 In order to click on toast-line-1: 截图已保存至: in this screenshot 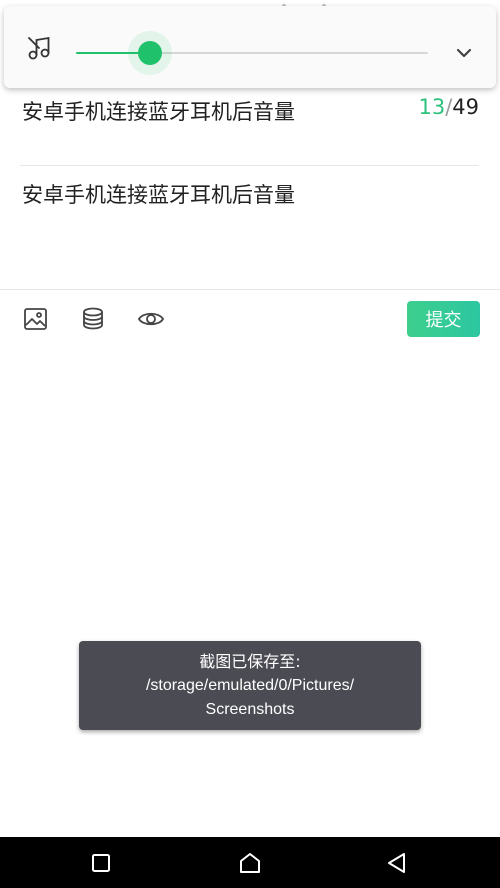, I will do `click(250, 661)`.